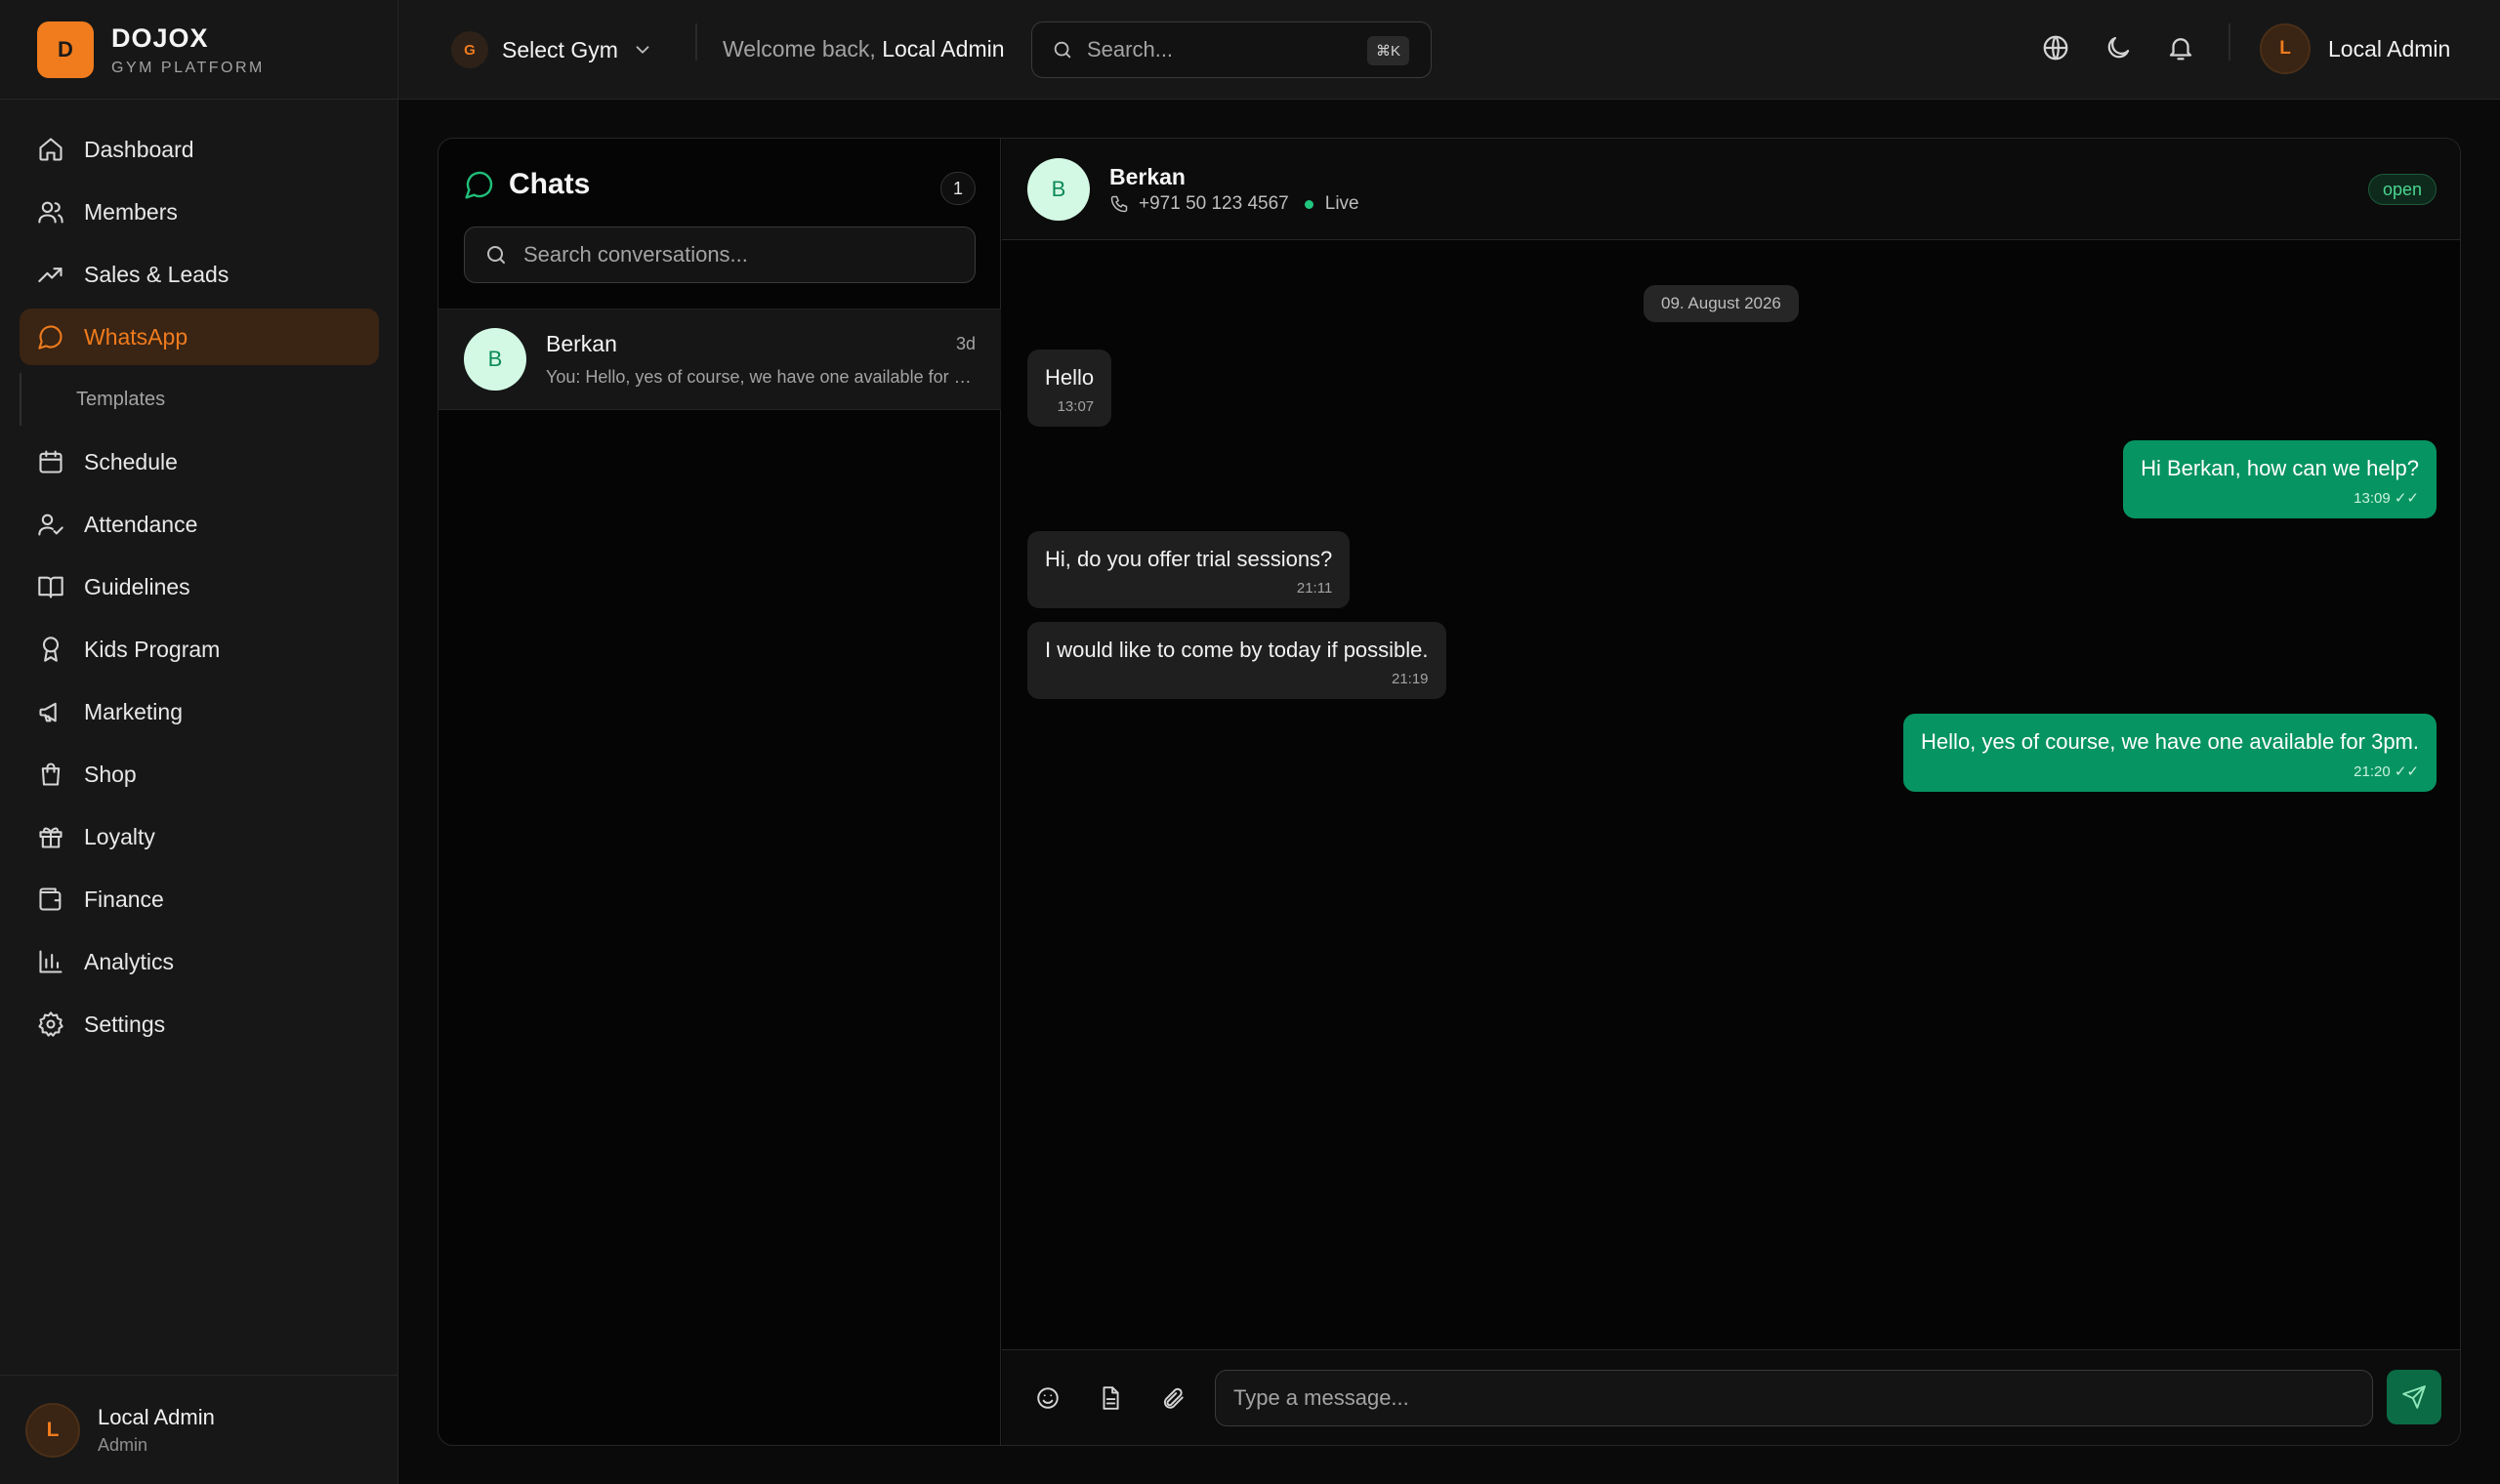 This screenshot has width=2500, height=1484. What do you see at coordinates (120, 836) in the screenshot?
I see `sidebar-item-label: Loyalty` at bounding box center [120, 836].